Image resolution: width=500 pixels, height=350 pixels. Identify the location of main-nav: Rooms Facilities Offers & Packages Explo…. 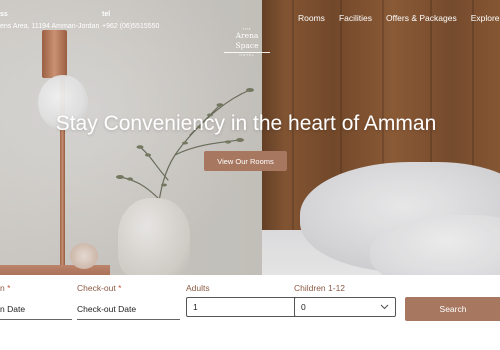
(399, 18).